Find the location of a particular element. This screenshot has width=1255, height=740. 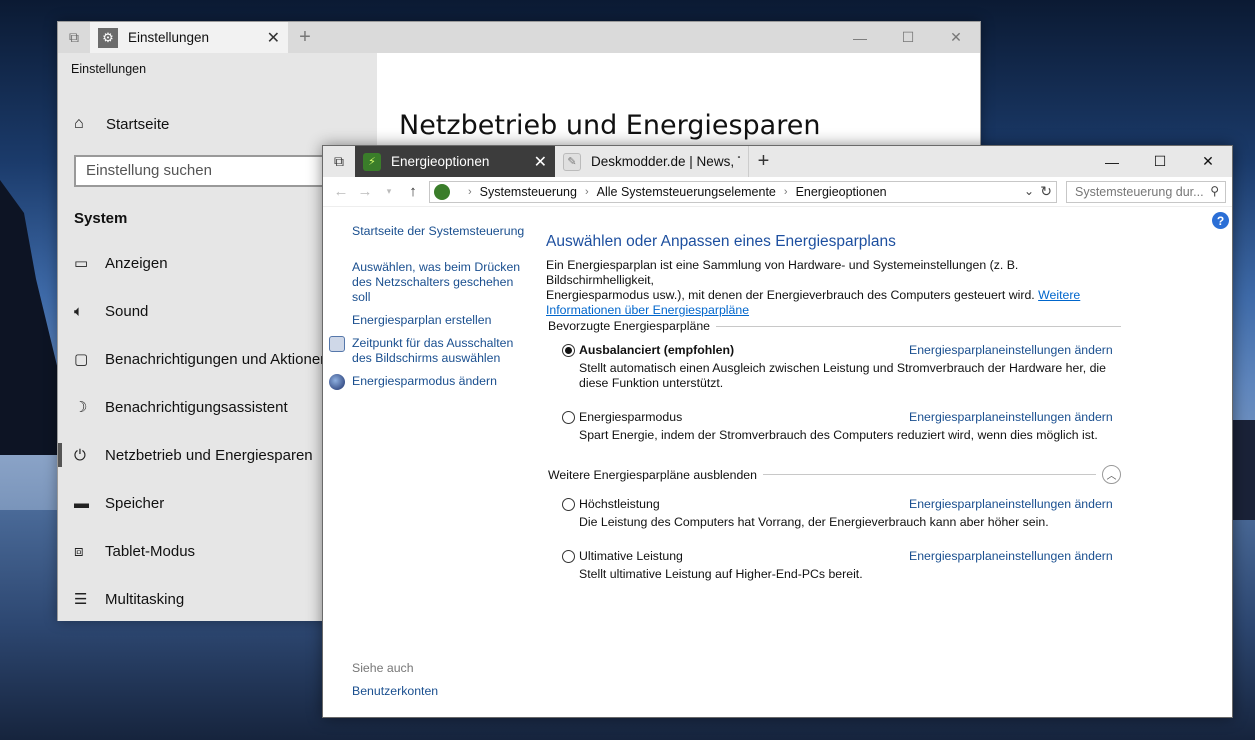

settings-titlebar: ⧉ ⚙ Einstellungen ✕ + — ☐ ✕ is located at coordinates (519, 37).